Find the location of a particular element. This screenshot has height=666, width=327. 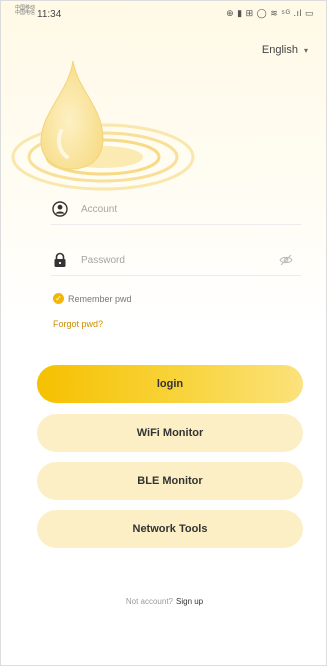

signup-row: Not account? Sign up is located at coordinates (163, 601).